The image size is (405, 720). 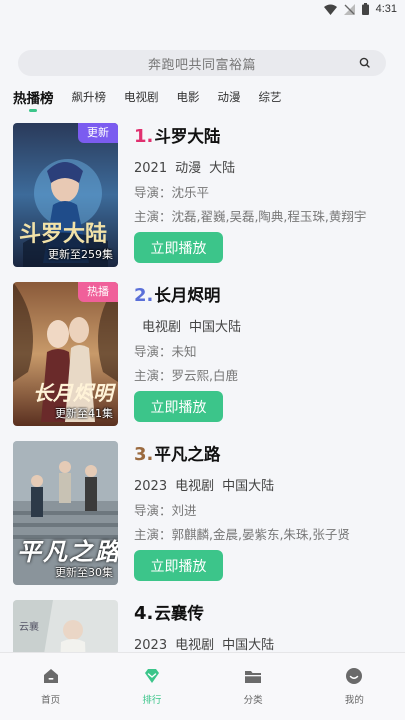 What do you see at coordinates (84, 413) in the screenshot?
I see `episode-count: 更新至41集` at bounding box center [84, 413].